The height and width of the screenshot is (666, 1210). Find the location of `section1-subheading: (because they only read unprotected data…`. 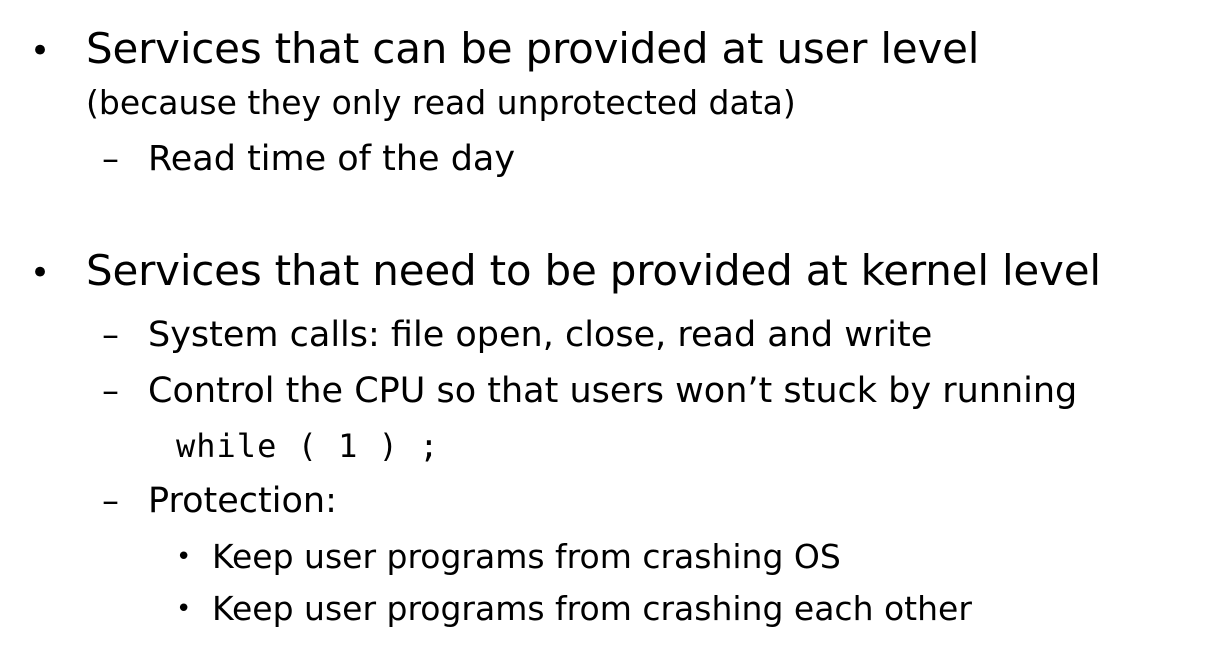

section1-subheading: (because they only read unprotected data… is located at coordinates (441, 102).